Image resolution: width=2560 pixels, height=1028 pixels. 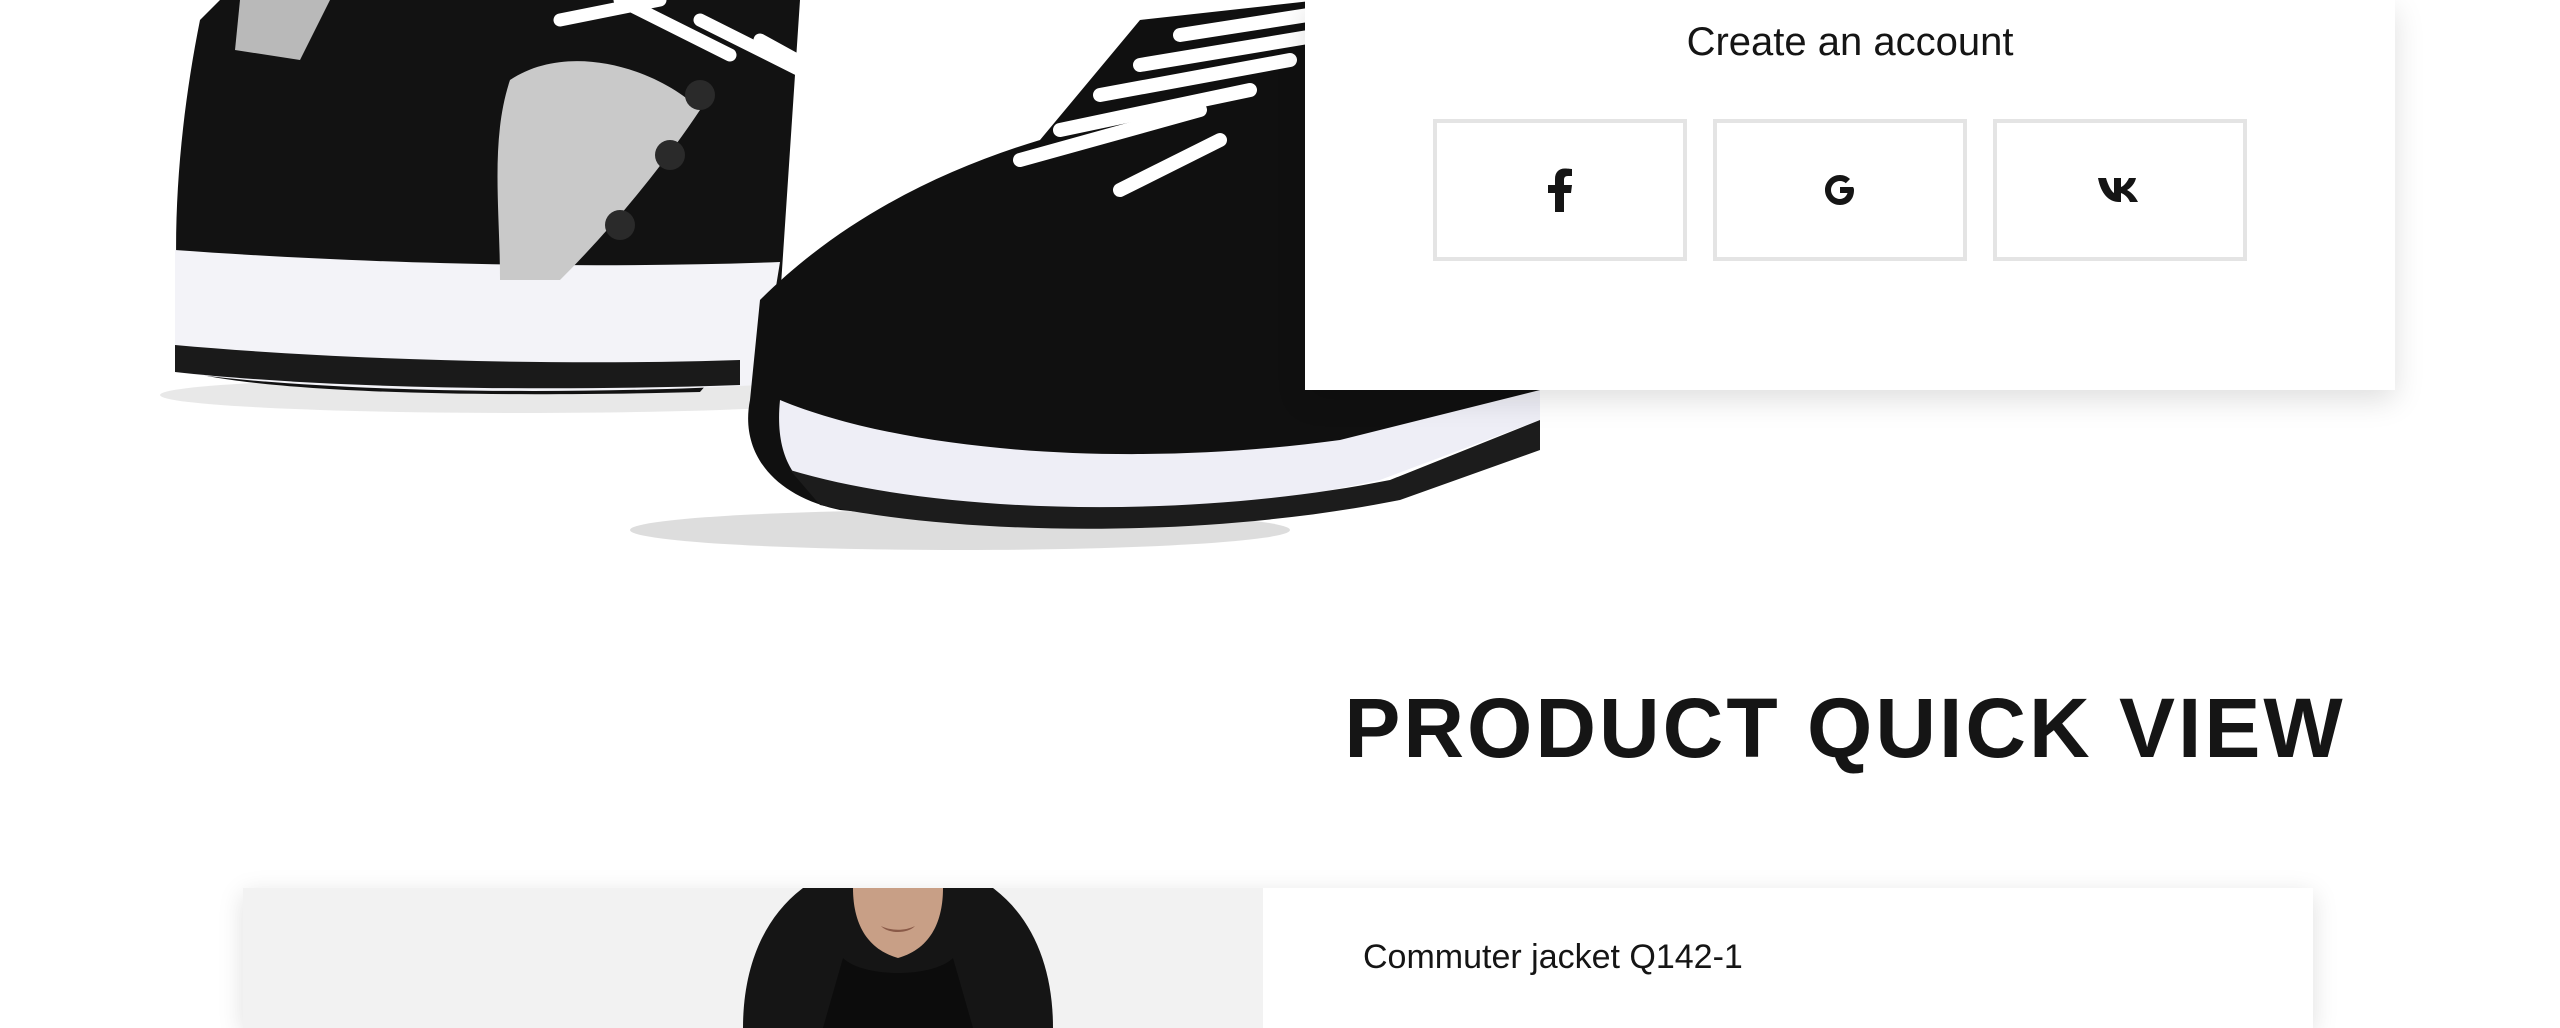 I want to click on social-login-row, so click(x=1840, y=190).